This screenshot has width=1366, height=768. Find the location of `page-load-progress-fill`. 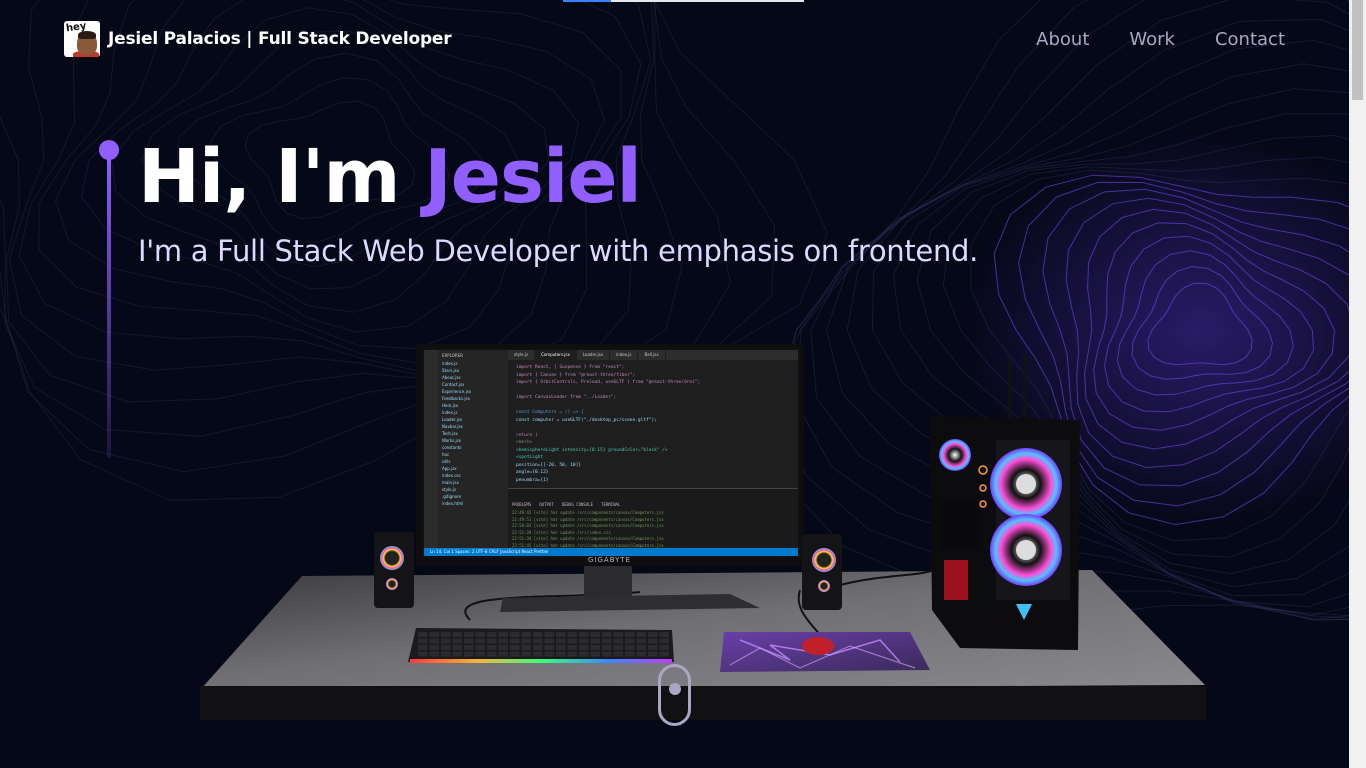

page-load-progress-fill is located at coordinates (587, 1).